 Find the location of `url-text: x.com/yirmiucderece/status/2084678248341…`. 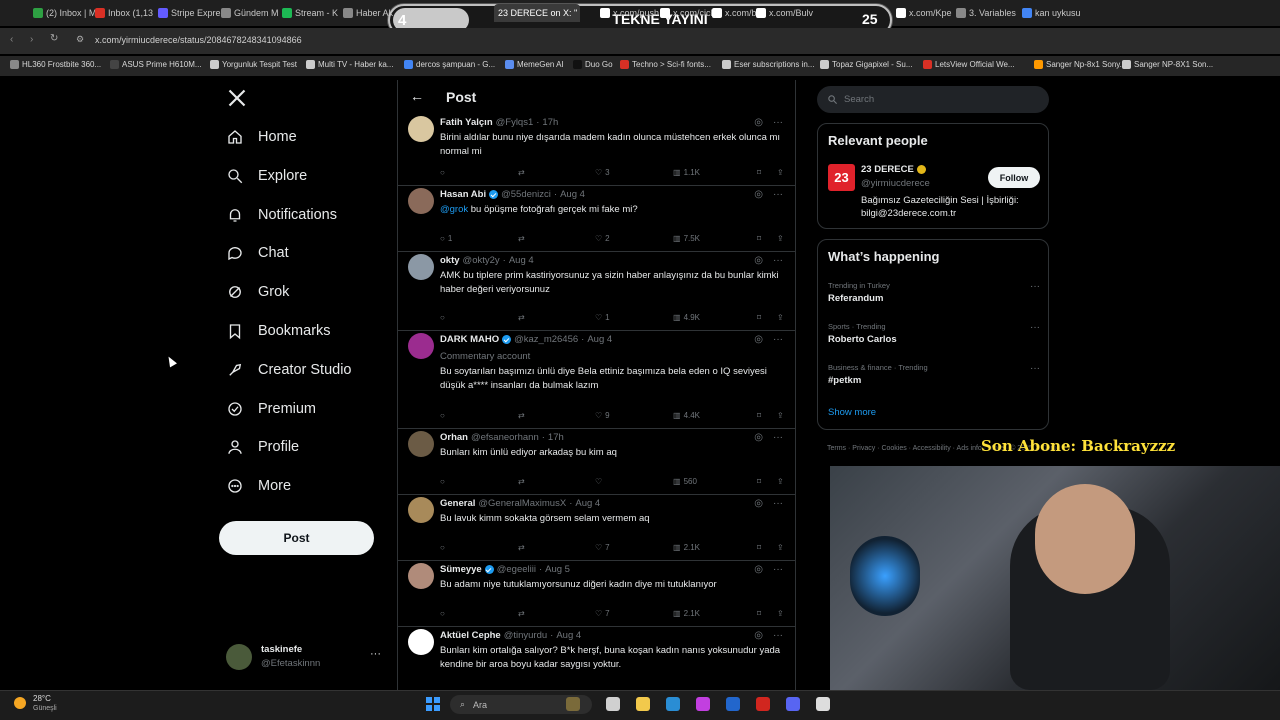

url-text: x.com/yirmiucderece/status/2084678248341… is located at coordinates (198, 40).